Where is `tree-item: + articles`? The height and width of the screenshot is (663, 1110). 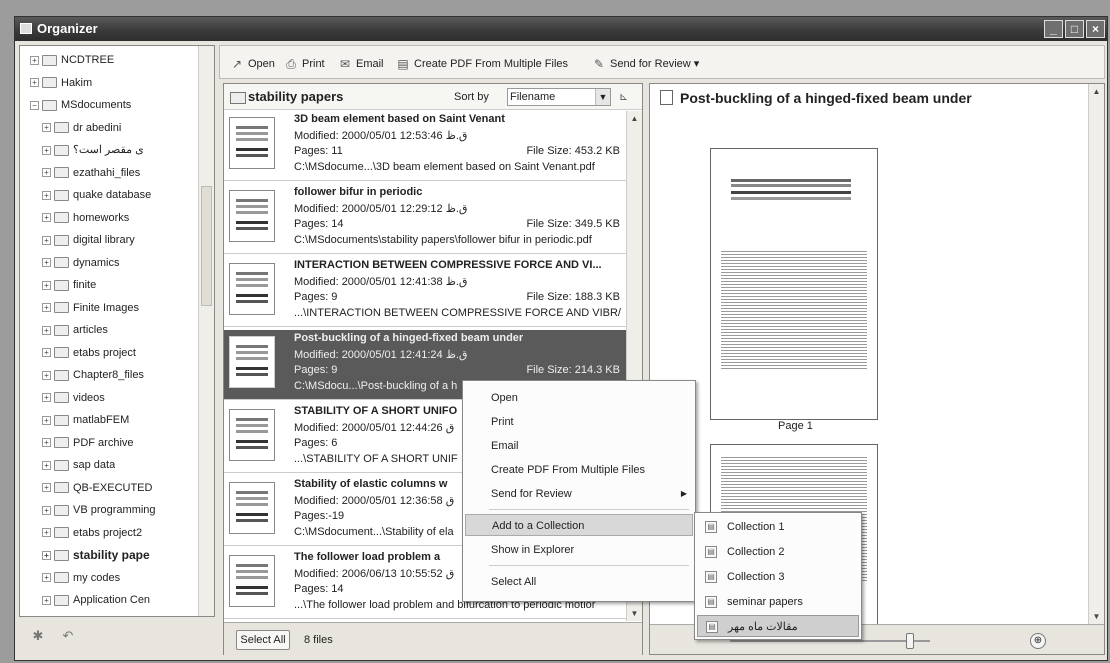
tree-item: + articles is located at coordinates (75, 330).